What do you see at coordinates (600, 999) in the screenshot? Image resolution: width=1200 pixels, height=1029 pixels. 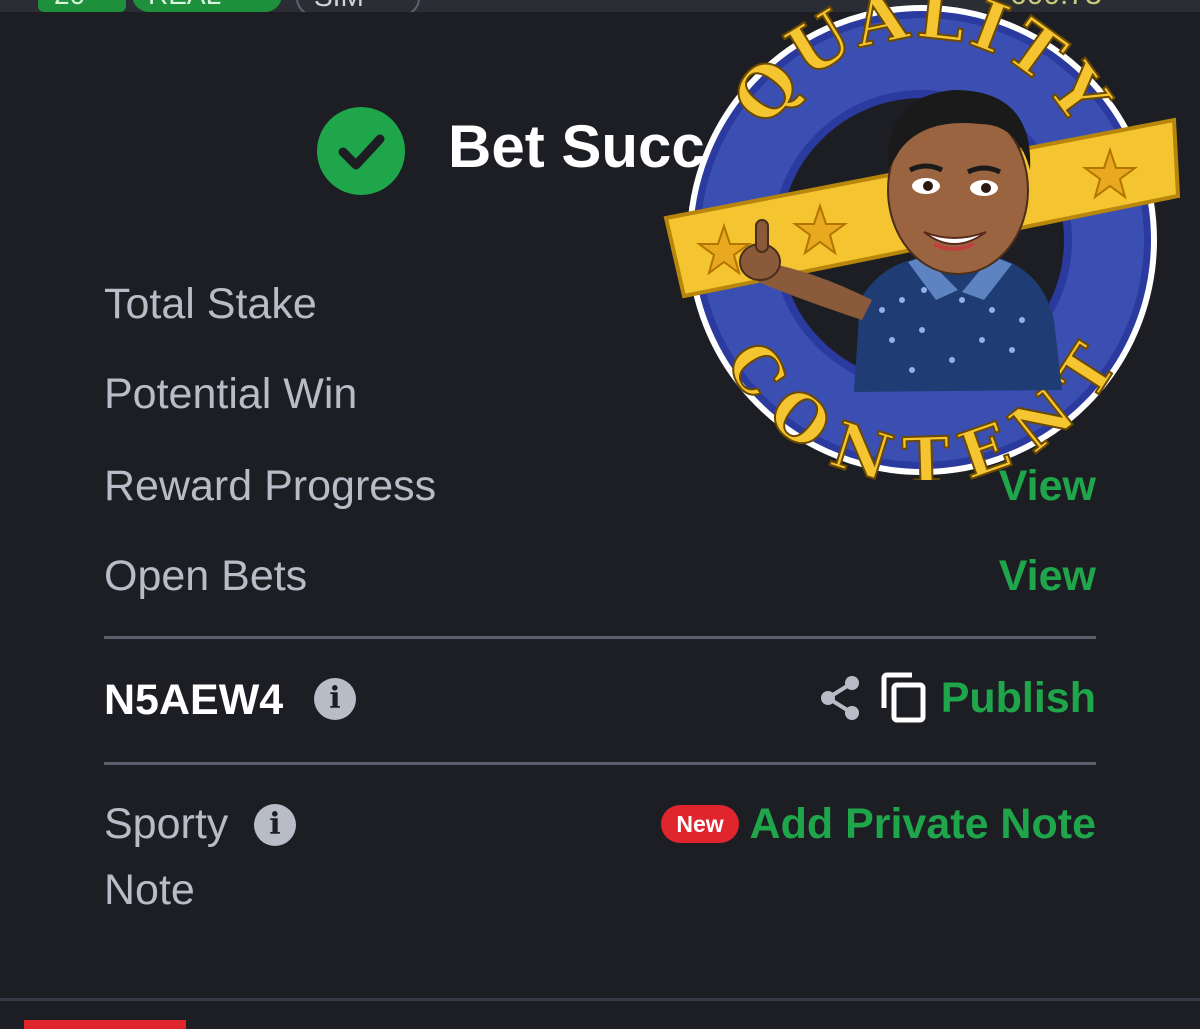 I see `footer-divider` at bounding box center [600, 999].